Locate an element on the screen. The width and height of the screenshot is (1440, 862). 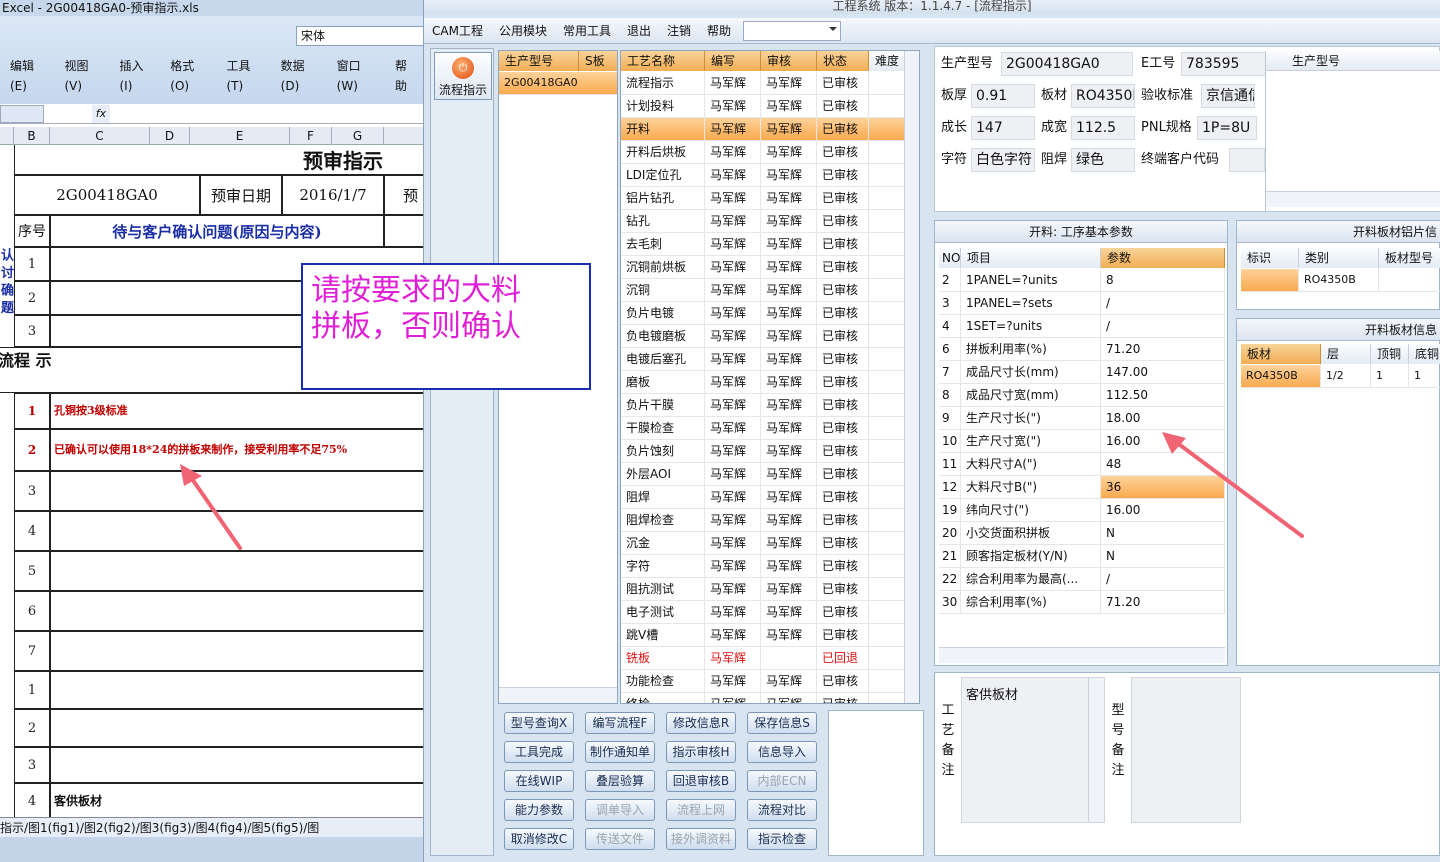
action-button: 型号查询X is located at coordinates (539, 723).